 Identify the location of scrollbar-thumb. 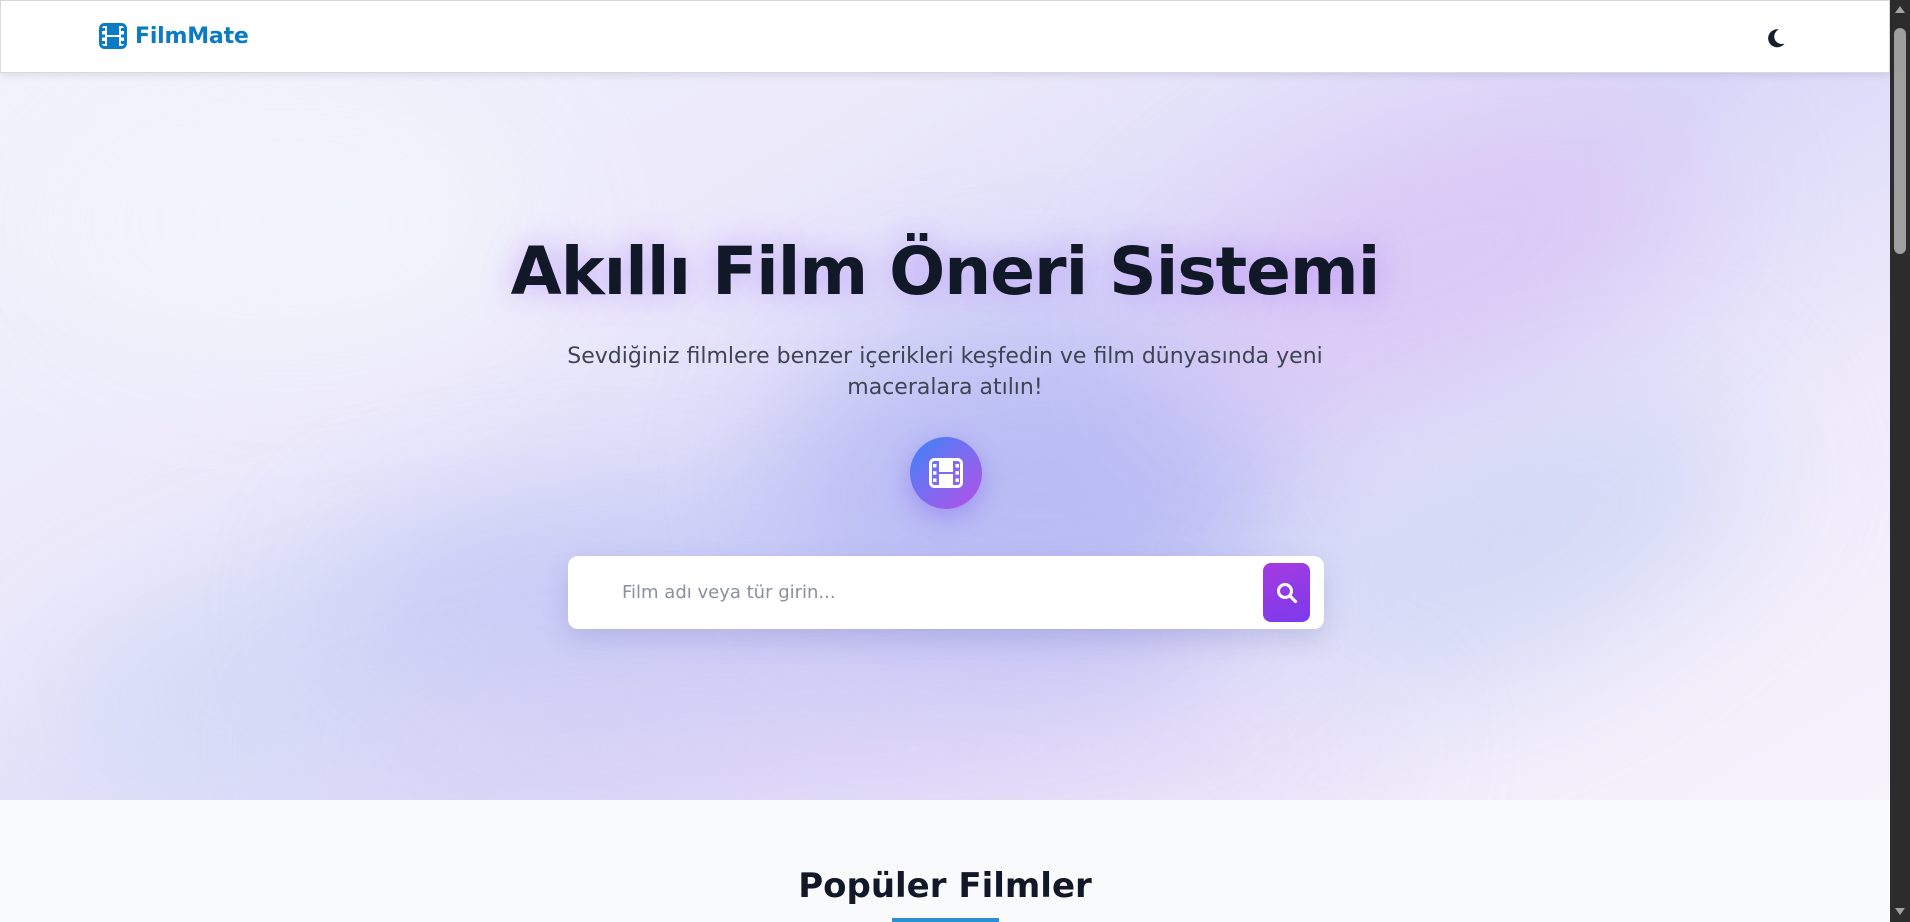
(1900, 141).